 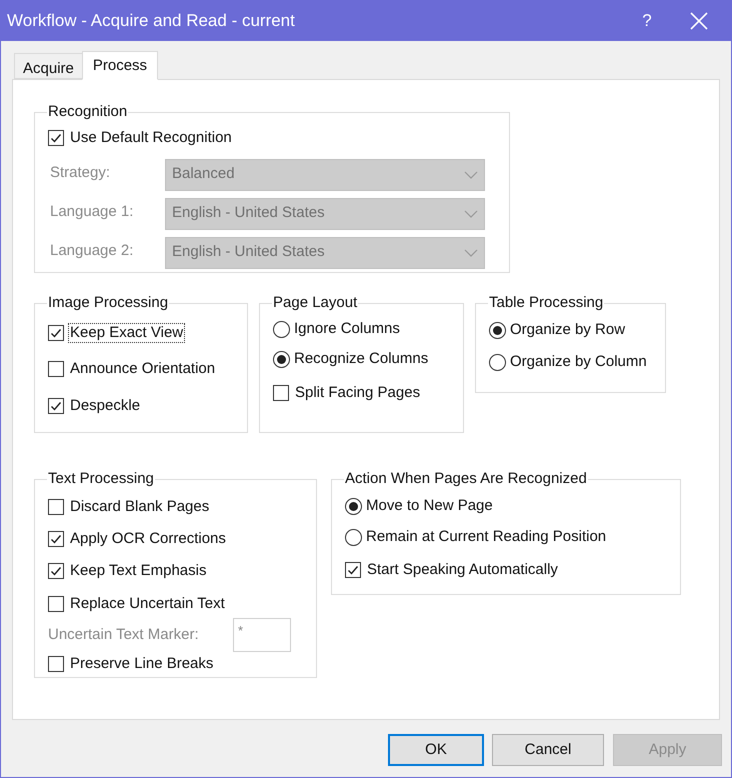 I want to click on checkbox-label: Replace Uncertain Text, so click(x=147, y=604).